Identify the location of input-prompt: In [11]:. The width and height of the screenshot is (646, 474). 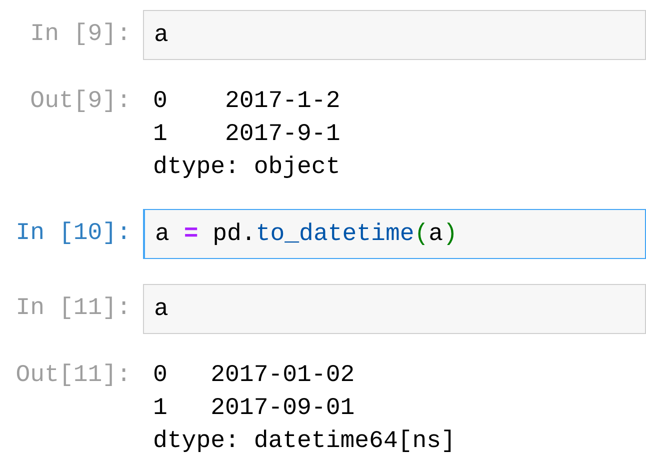
(73, 309).